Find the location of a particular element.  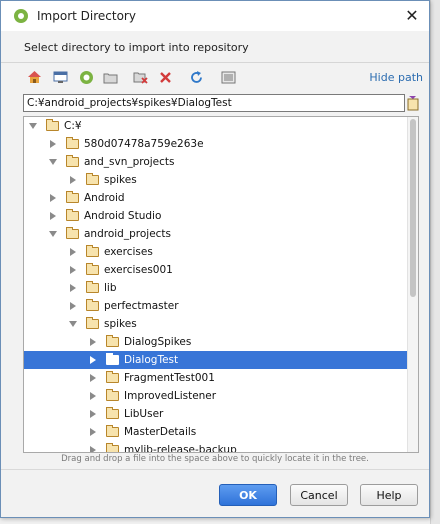

tree-row: ImprovedListener is located at coordinates (216, 396).